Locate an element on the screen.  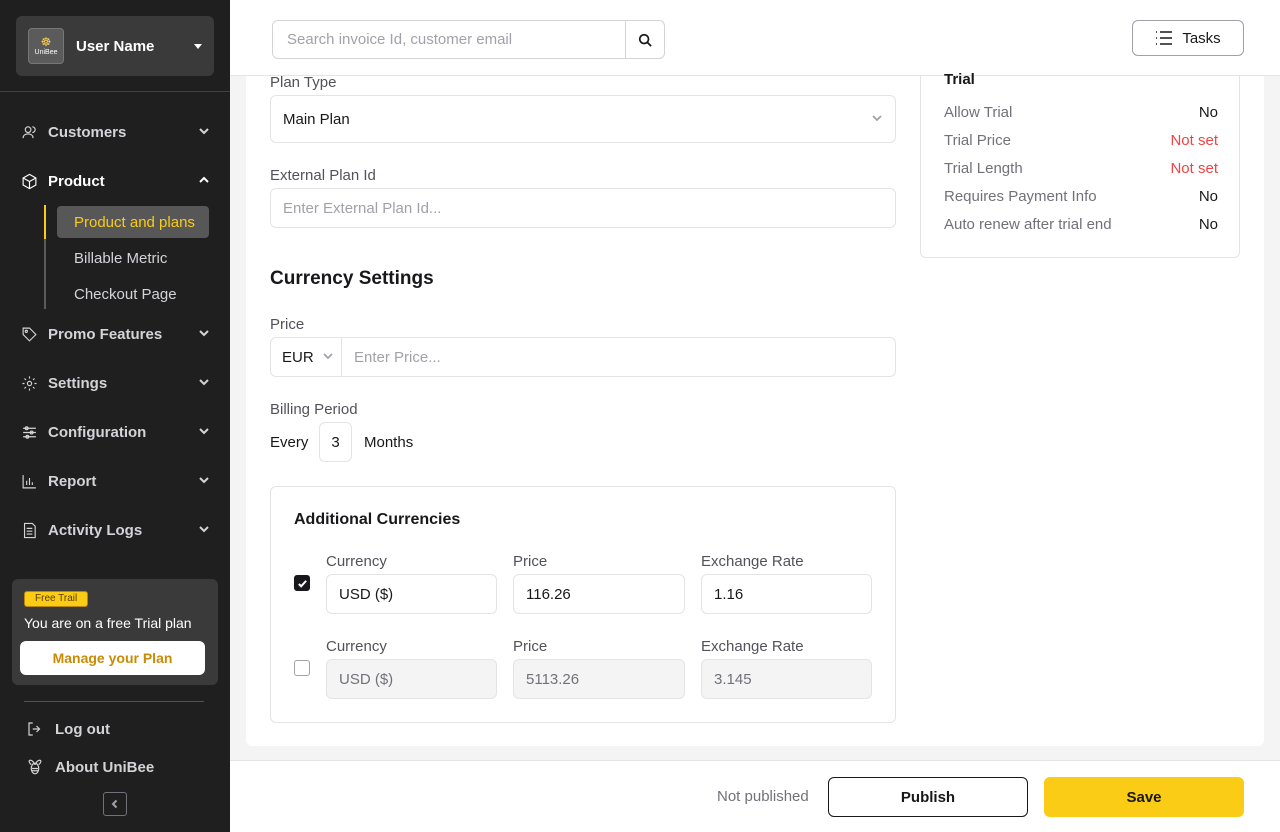
search-bar is located at coordinates (468, 39).